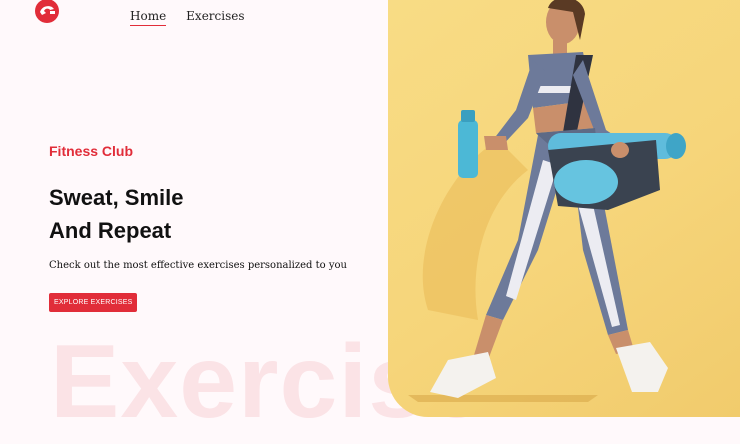 The image size is (740, 444). I want to click on nav-home-link: Home, so click(148, 17).